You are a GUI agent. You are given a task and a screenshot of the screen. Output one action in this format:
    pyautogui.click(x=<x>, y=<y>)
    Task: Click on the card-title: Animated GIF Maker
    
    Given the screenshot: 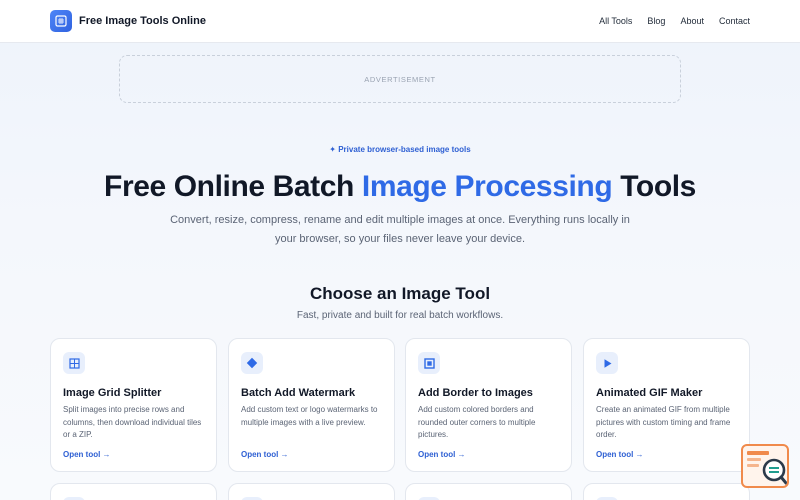 What is the action you would take?
    pyautogui.click(x=649, y=393)
    